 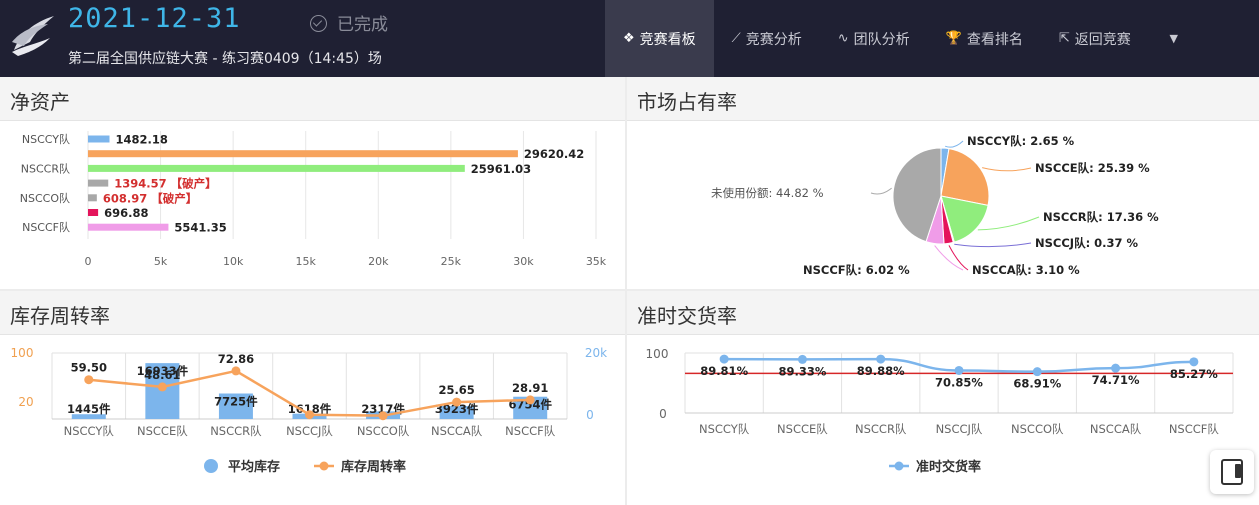 What do you see at coordinates (236, 359) in the screenshot?
I see `turnover-label: 72.86` at bounding box center [236, 359].